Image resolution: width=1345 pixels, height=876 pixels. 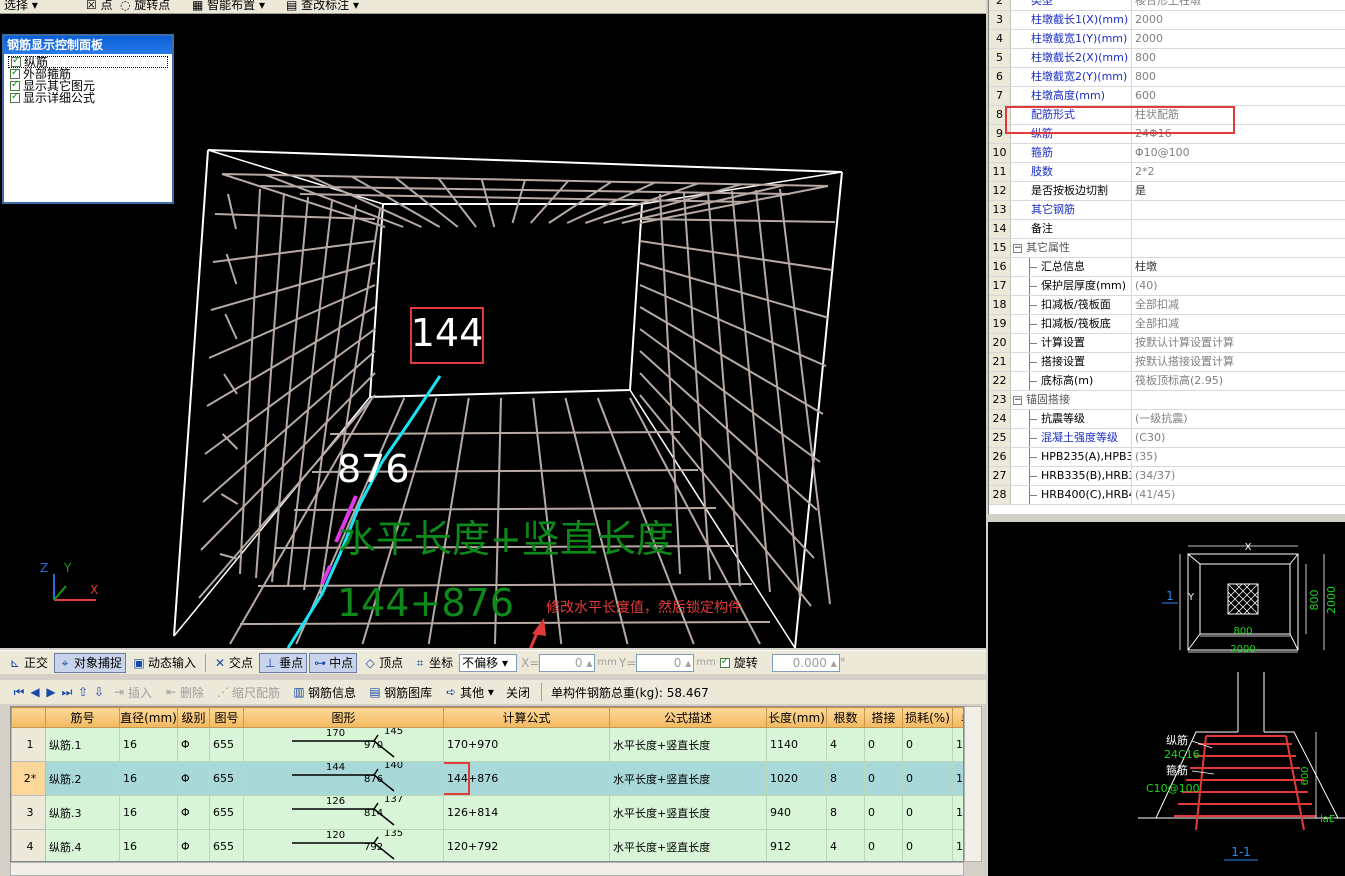 What do you see at coordinates (1238, 20) in the screenshot?
I see `property-value: 2000` at bounding box center [1238, 20].